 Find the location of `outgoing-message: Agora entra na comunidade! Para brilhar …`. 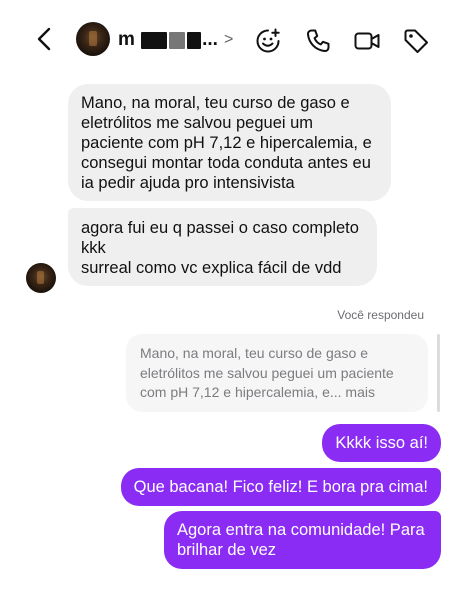

outgoing-message: Agora entra na comunidade! Para brilhar … is located at coordinates (302, 540).